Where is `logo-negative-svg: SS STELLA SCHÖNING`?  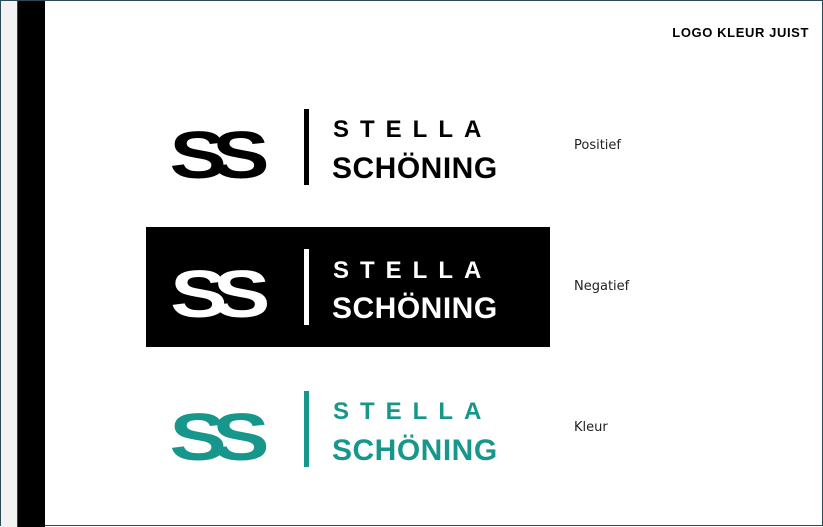 logo-negative-svg: SS STELLA SCHÖNING is located at coordinates (334, 290).